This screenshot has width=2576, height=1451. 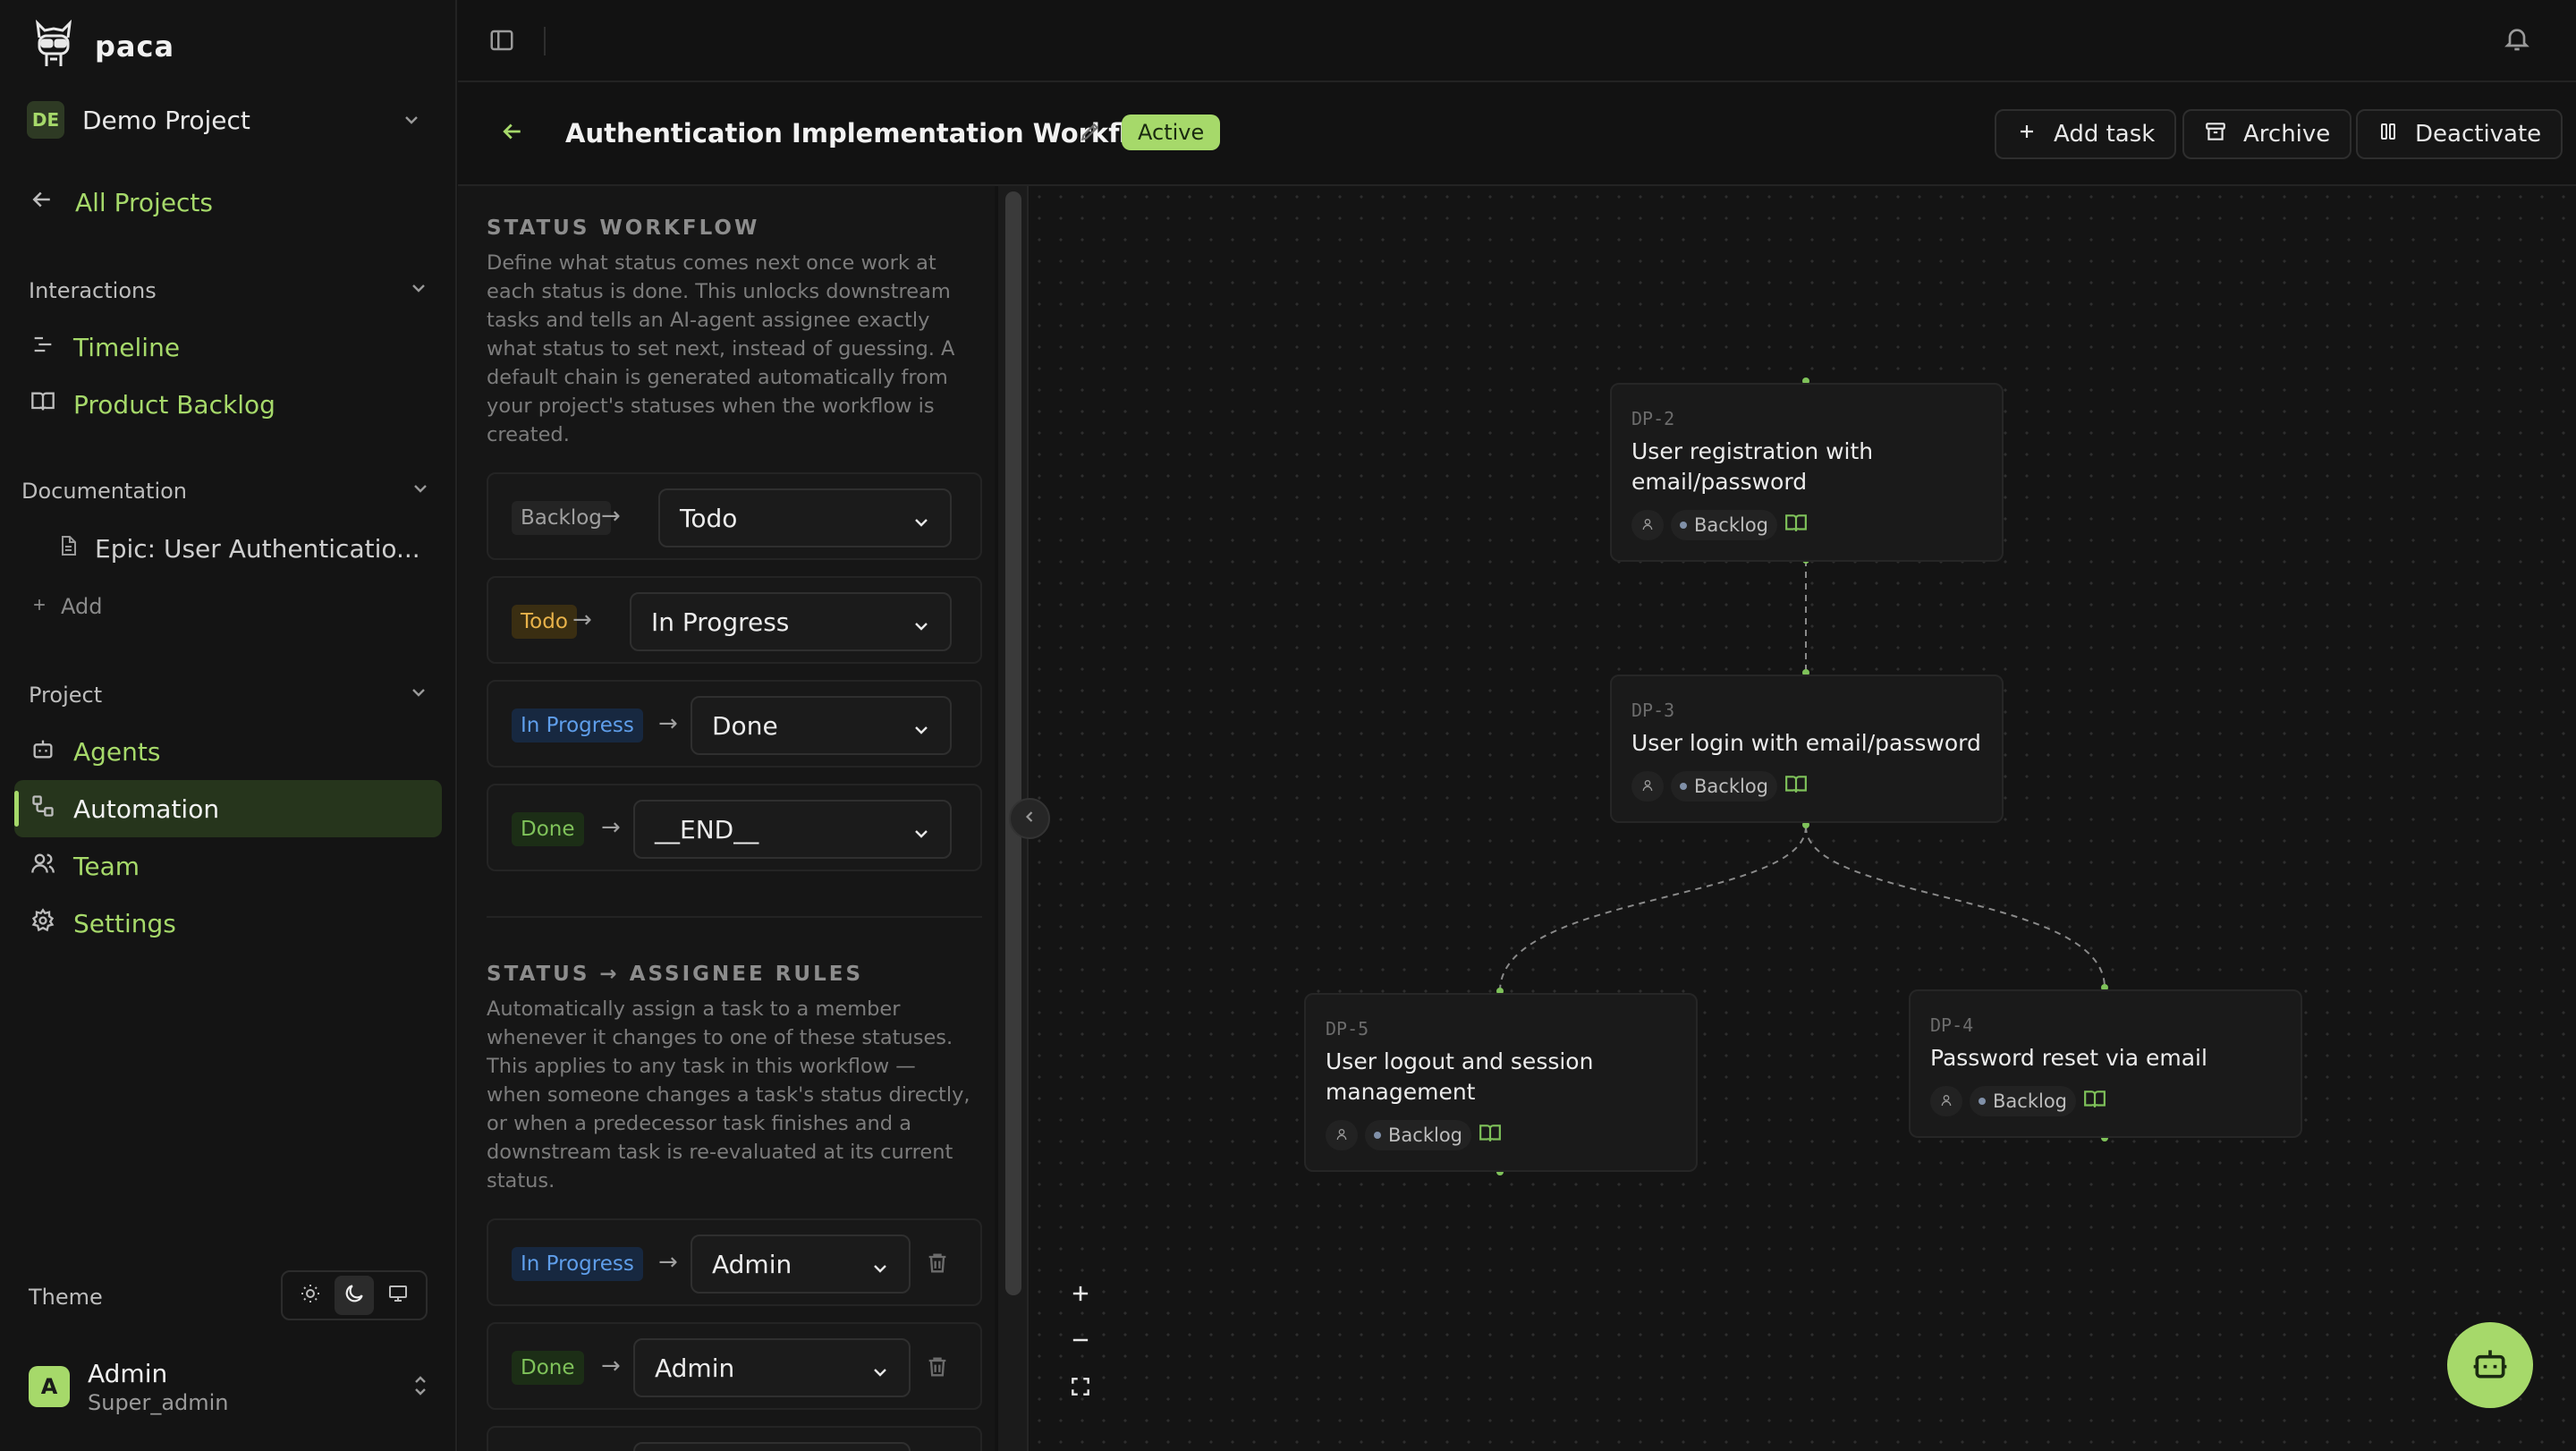 I want to click on add-label: Add, so click(x=82, y=606).